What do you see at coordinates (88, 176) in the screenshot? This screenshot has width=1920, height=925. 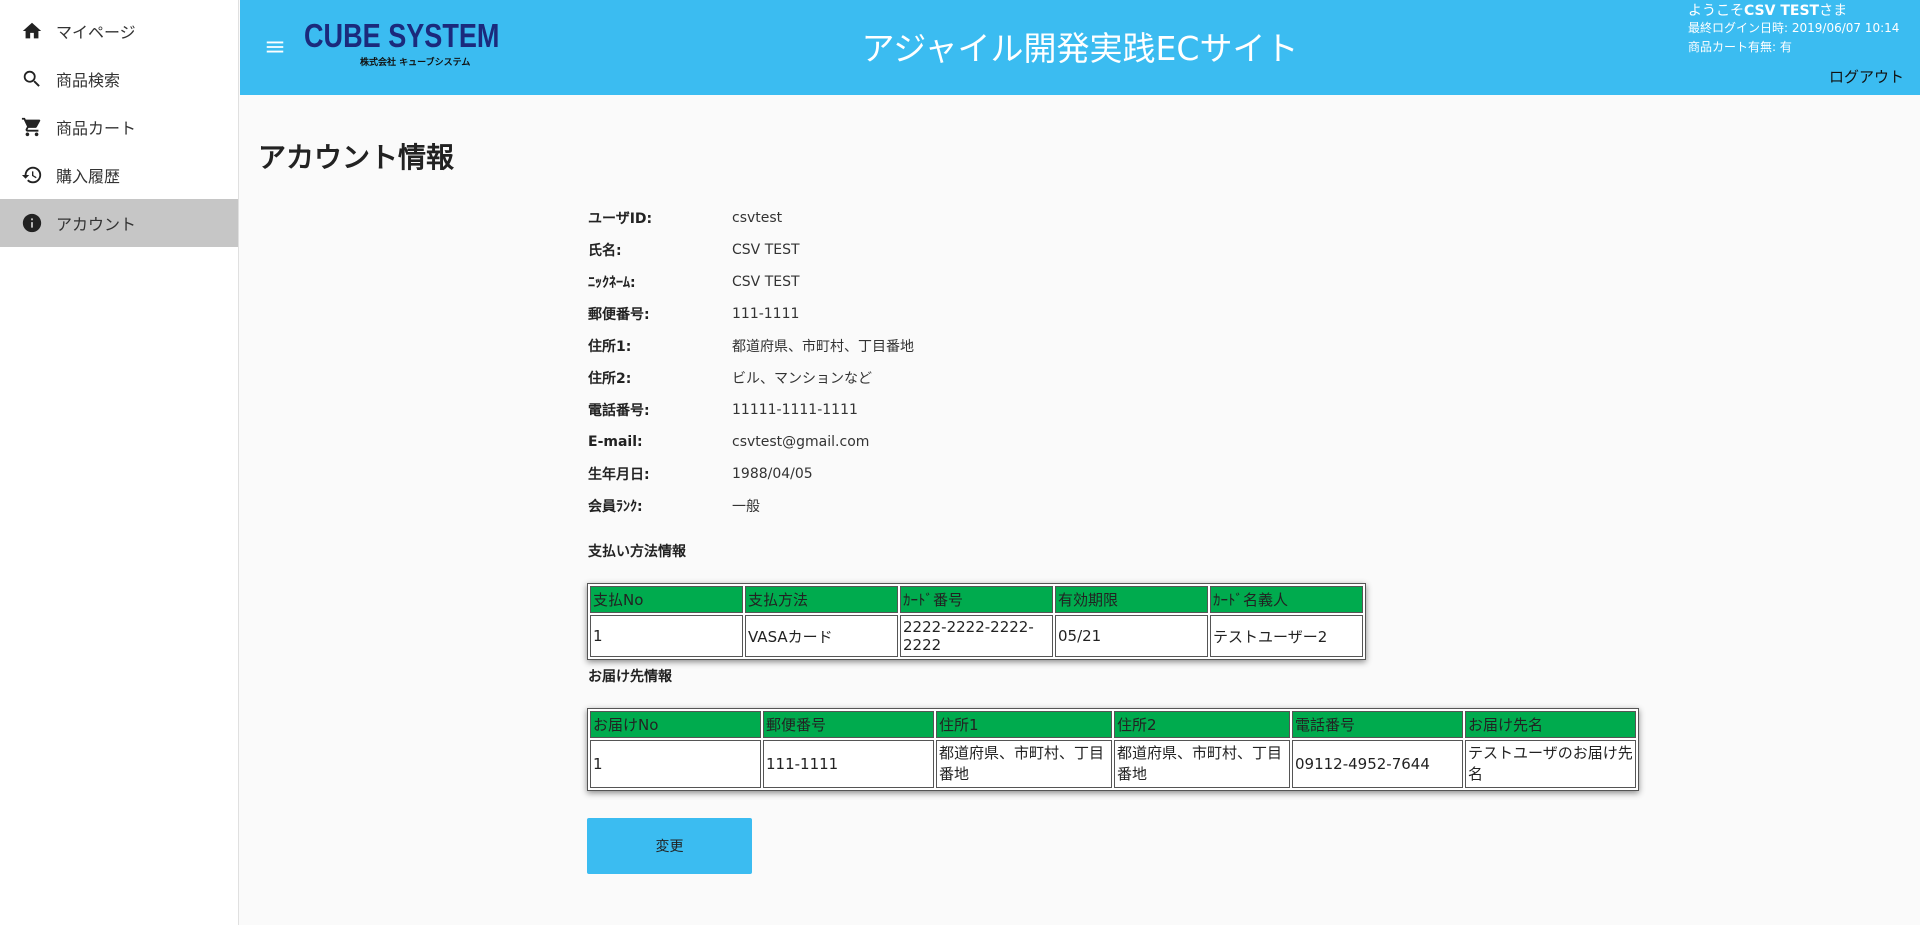 I see `sidebar-item-label: 購入履歴` at bounding box center [88, 176].